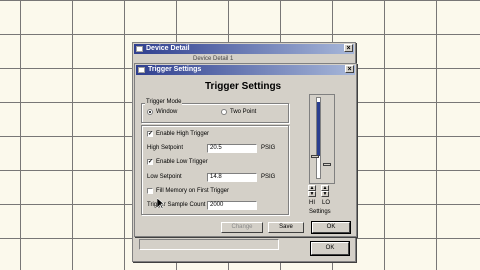 The height and width of the screenshot is (270, 480). What do you see at coordinates (243, 86) in the screenshot?
I see `dialog-heading: Trigger Settings` at bounding box center [243, 86].